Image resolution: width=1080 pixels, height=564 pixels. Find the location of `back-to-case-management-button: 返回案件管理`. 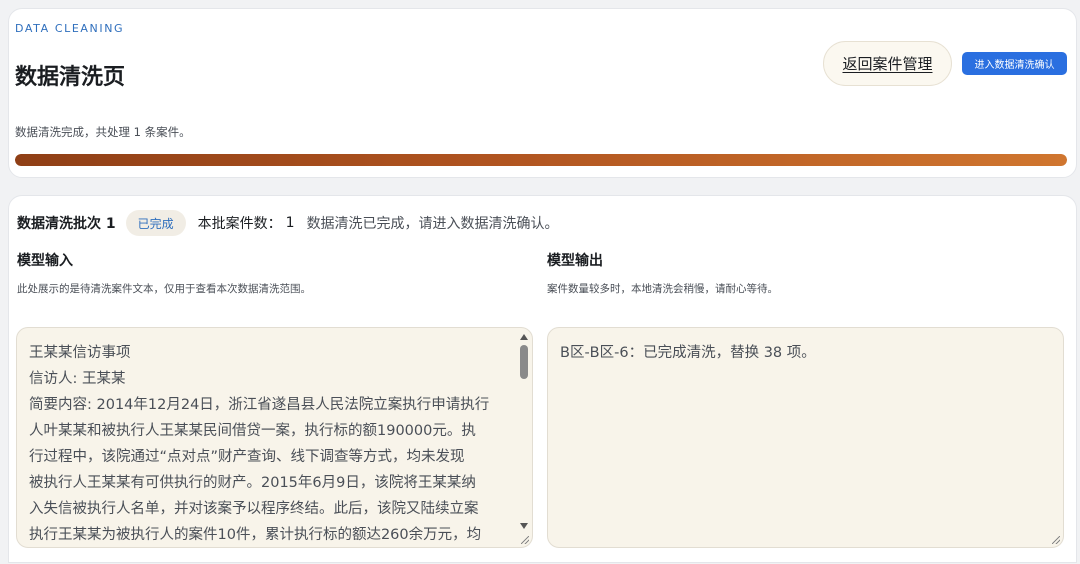

back-to-case-management-button: 返回案件管理 is located at coordinates (887, 63).